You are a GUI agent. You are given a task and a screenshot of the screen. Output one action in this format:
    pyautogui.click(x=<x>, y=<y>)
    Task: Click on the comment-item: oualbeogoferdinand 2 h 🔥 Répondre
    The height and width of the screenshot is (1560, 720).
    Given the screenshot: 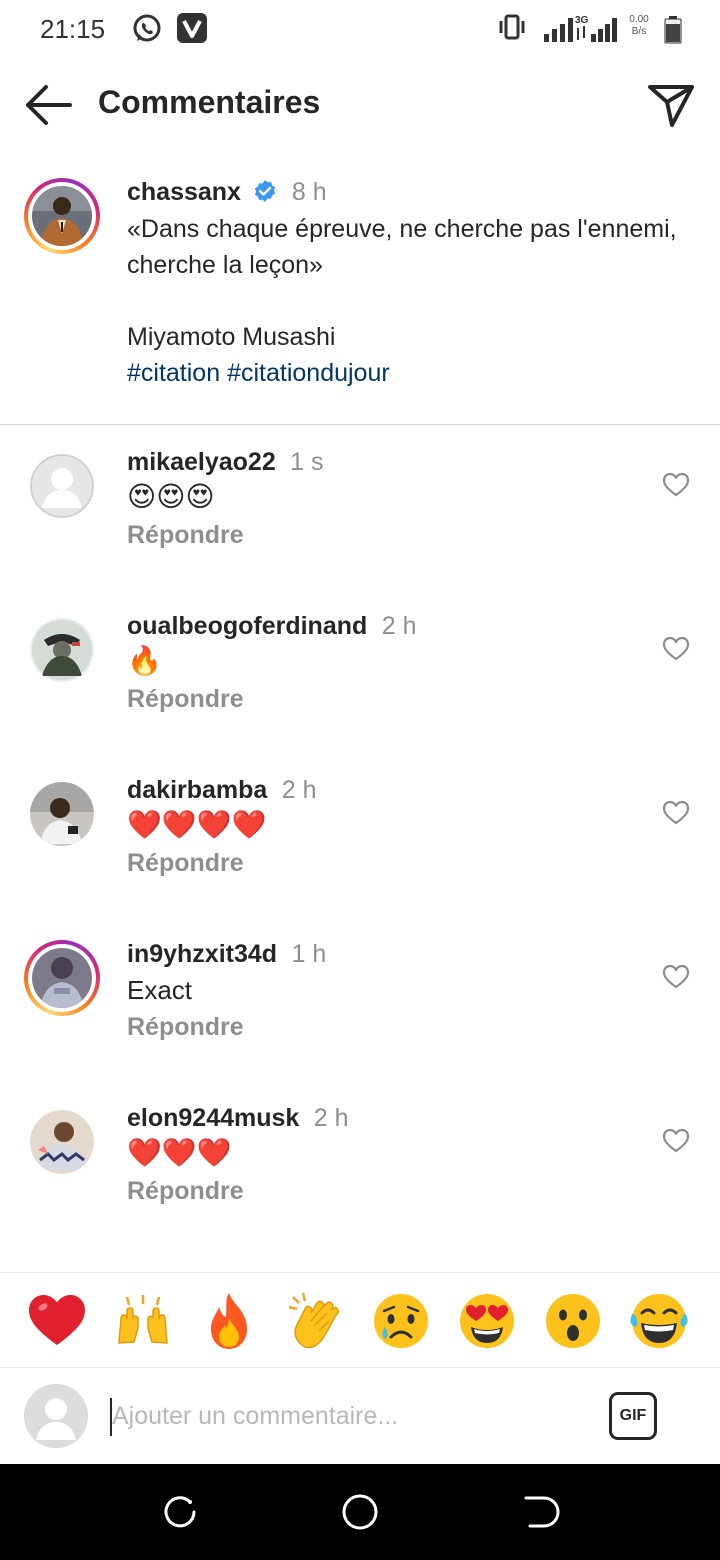 What is the action you would take?
    pyautogui.click(x=360, y=697)
    